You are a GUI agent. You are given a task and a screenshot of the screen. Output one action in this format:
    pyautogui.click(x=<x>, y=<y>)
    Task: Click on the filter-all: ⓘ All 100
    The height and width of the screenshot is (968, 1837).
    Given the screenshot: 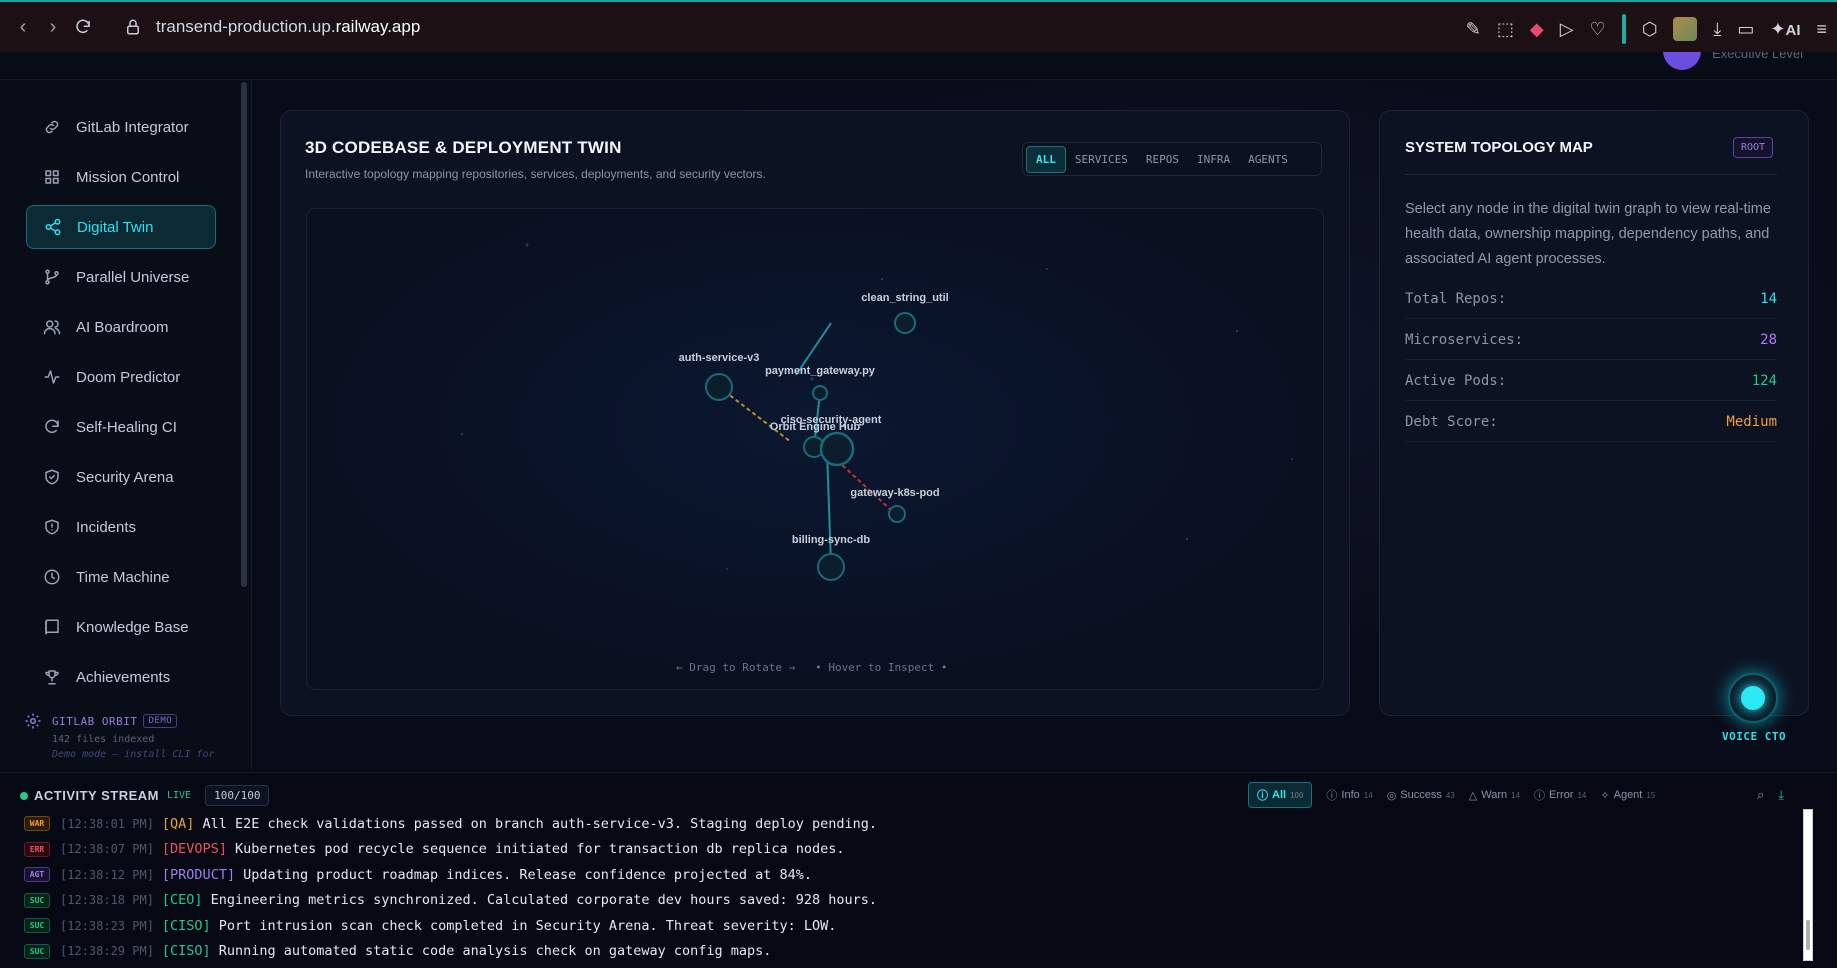 What is the action you would take?
    pyautogui.click(x=1280, y=795)
    